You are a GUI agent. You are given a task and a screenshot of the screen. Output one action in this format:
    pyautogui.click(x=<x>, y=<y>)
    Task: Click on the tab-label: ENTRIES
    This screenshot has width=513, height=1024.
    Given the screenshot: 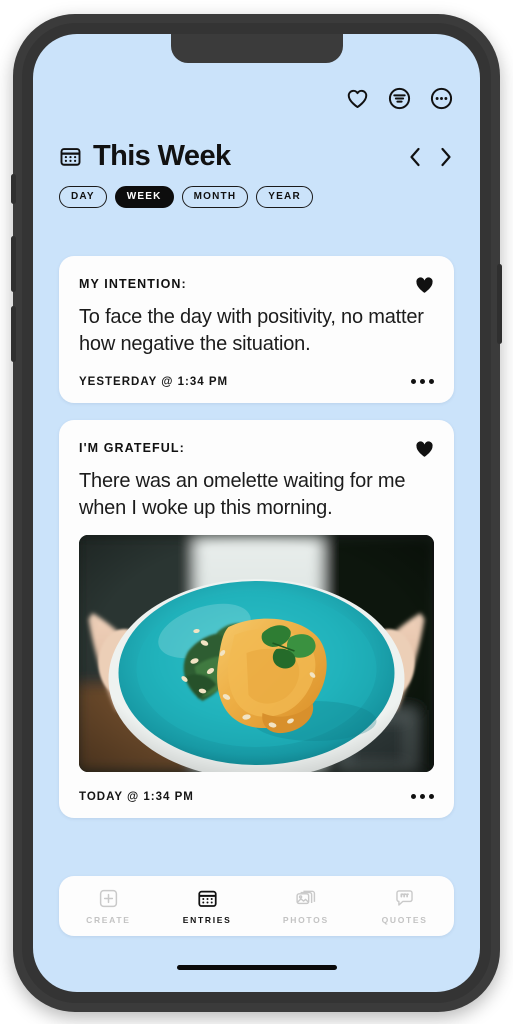 What is the action you would take?
    pyautogui.click(x=207, y=919)
    